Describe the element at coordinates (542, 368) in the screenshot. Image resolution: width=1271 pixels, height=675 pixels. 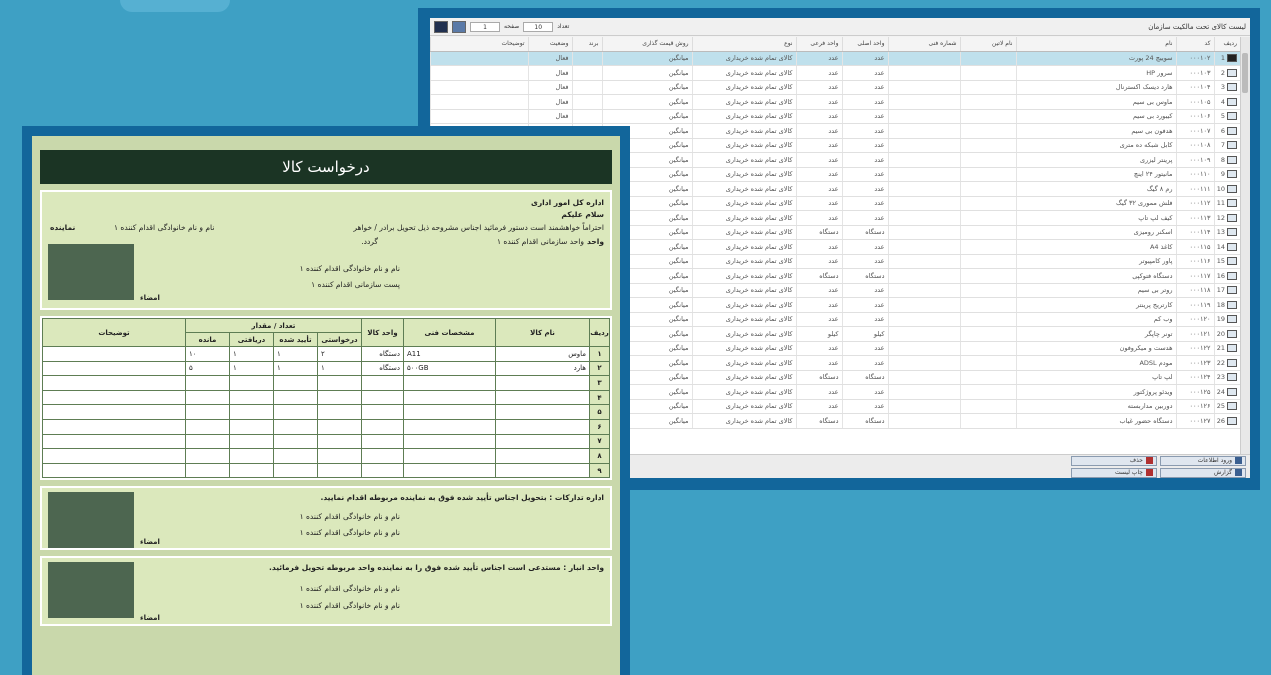
I see `item-cell-name: هارد` at that location.